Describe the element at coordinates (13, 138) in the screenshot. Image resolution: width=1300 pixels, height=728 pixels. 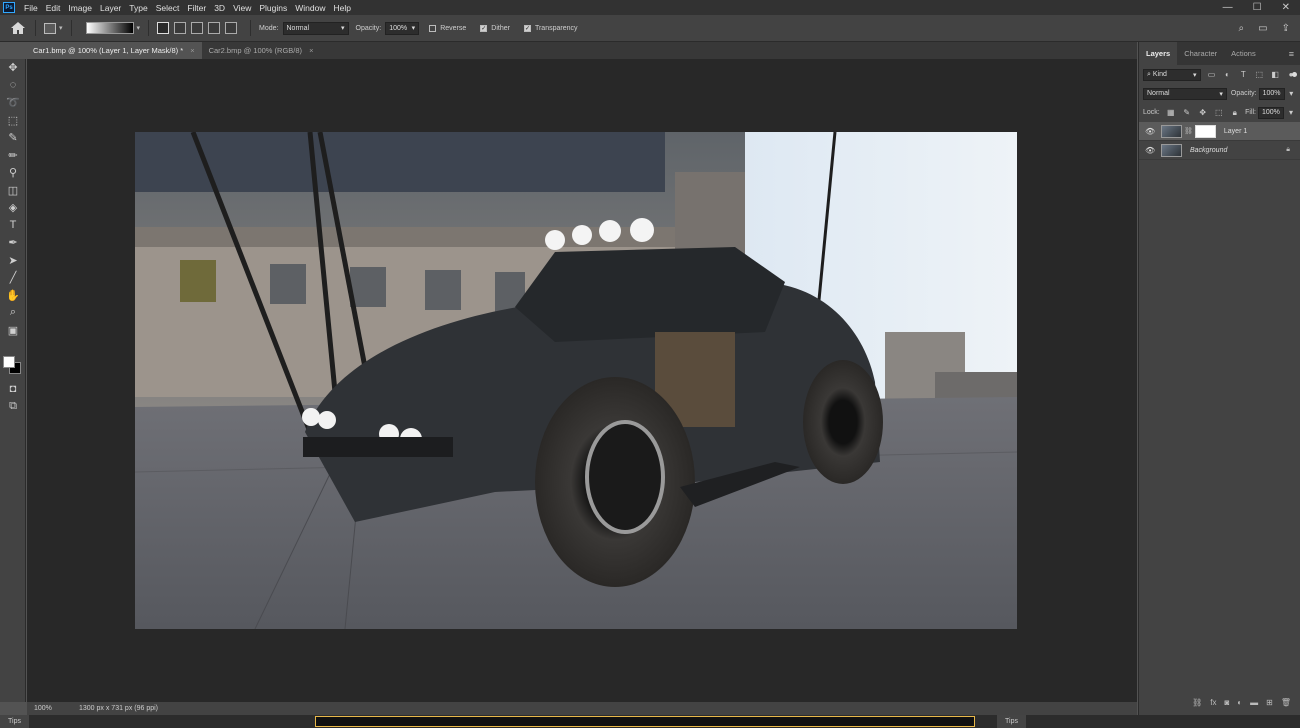
I see `eyedropper-icon: ✎` at that location.